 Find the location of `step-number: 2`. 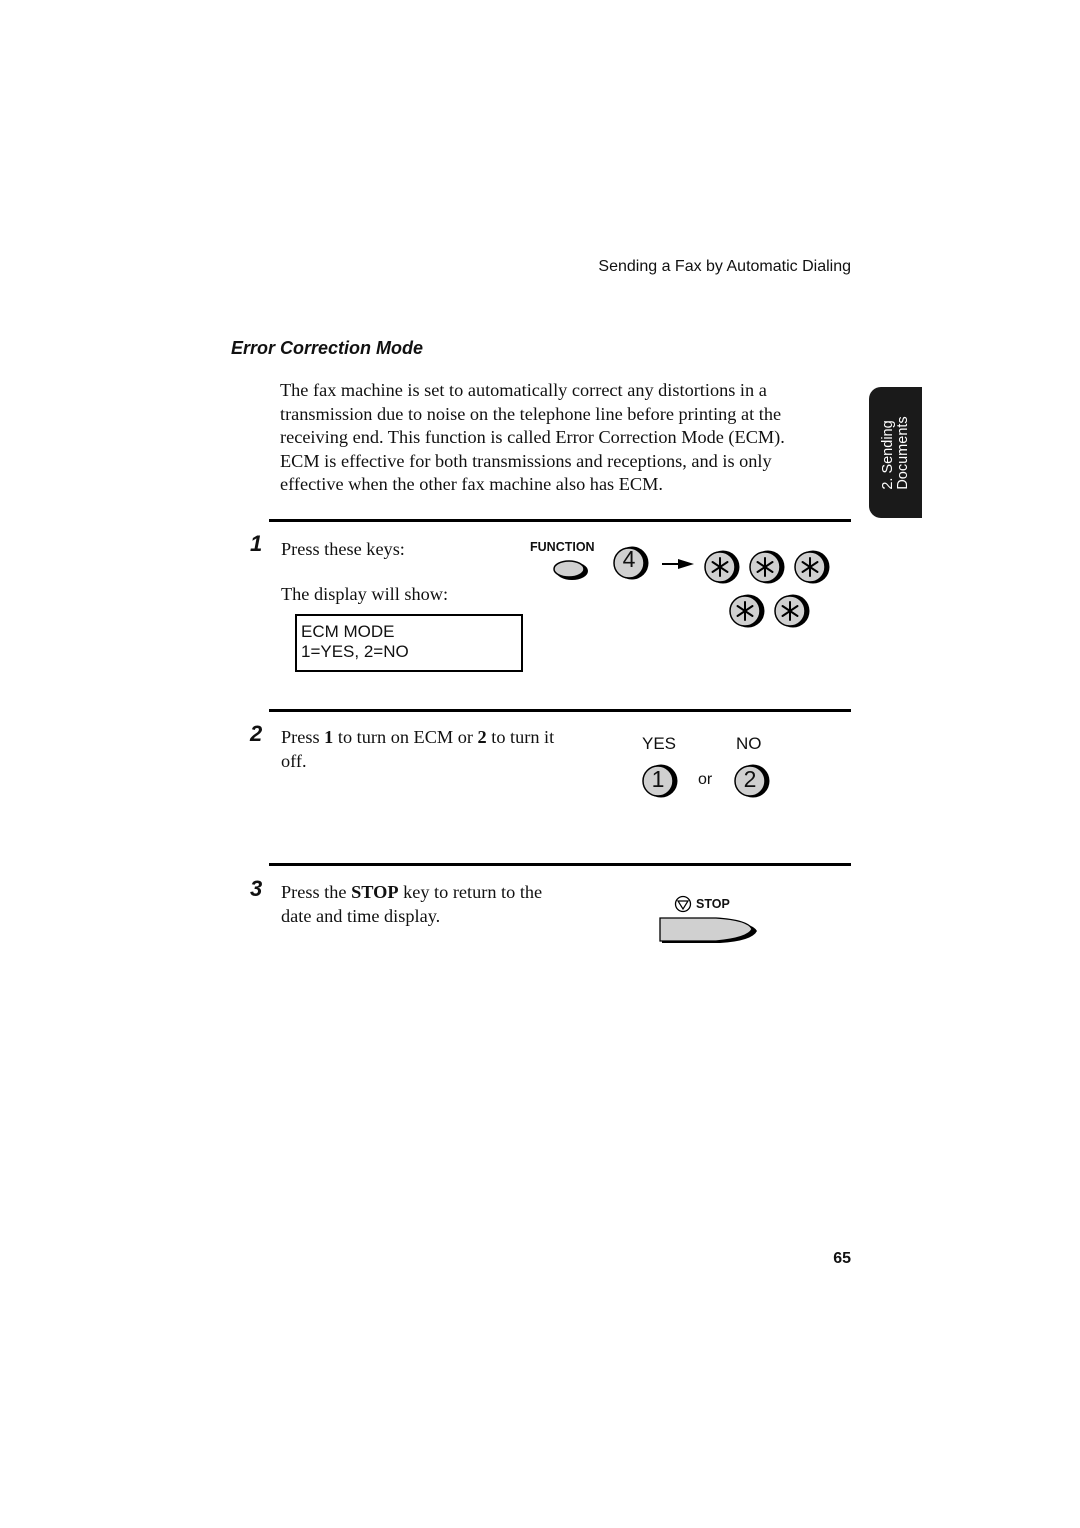

step-number: 2 is located at coordinates (256, 733).